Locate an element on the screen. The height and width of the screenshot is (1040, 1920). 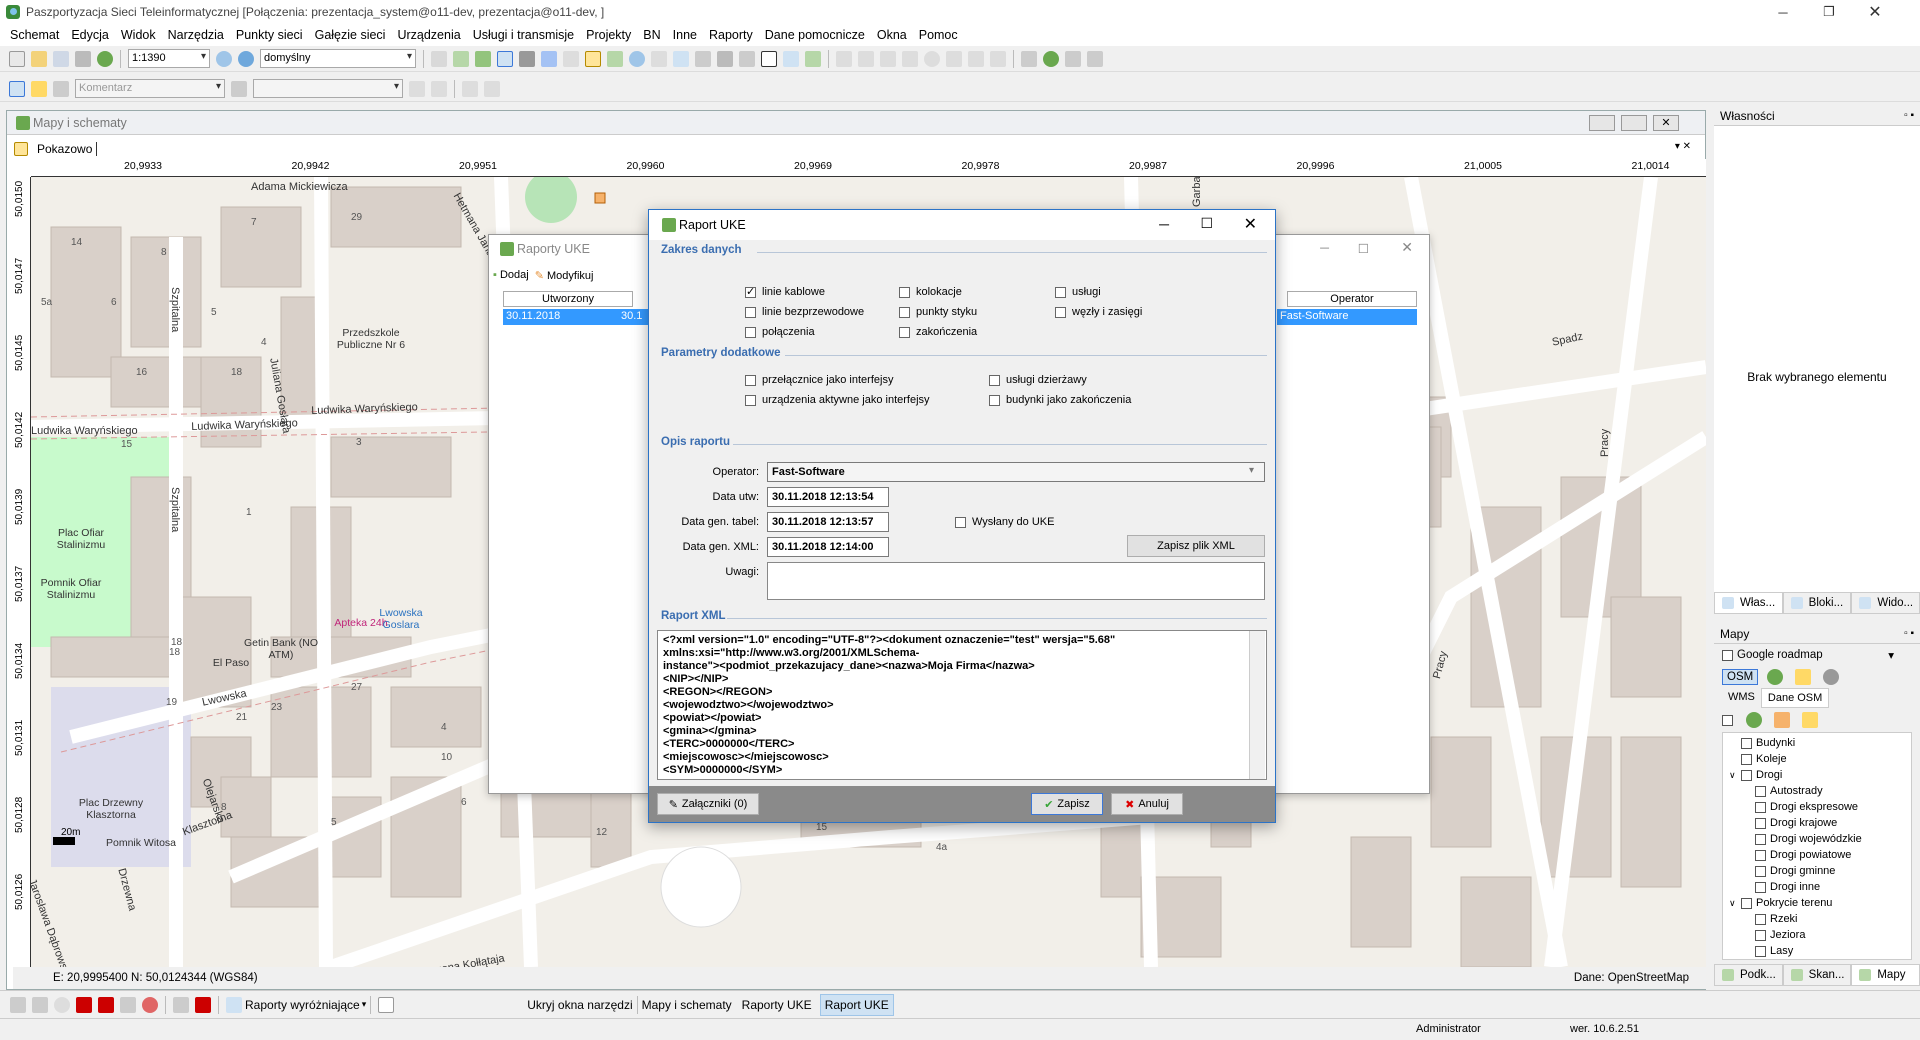
maximize-button: ❐ is located at coordinates (1829, 12).